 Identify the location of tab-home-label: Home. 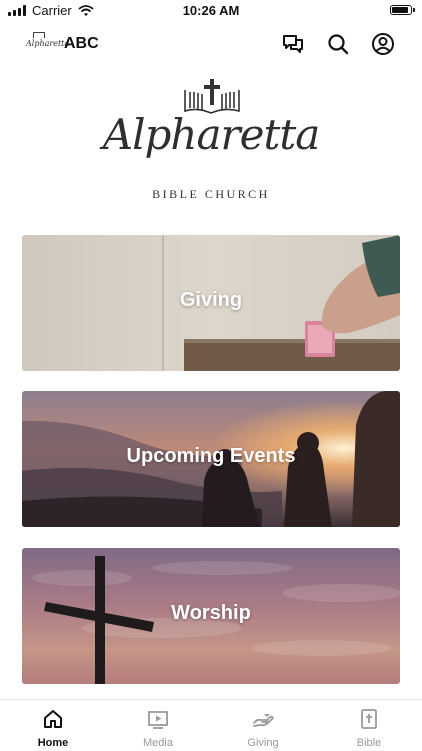
(53, 743).